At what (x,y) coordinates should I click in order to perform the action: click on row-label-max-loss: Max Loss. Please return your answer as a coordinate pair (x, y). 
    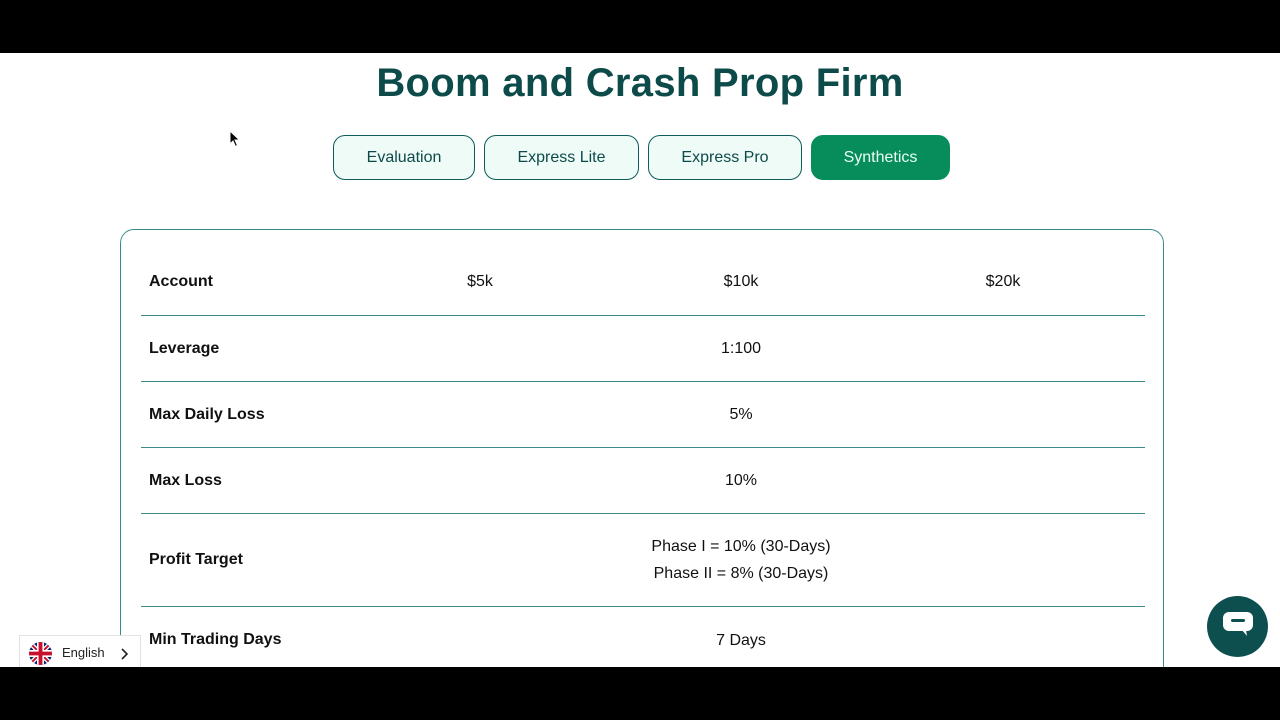
    Looking at the image, I should click on (185, 480).